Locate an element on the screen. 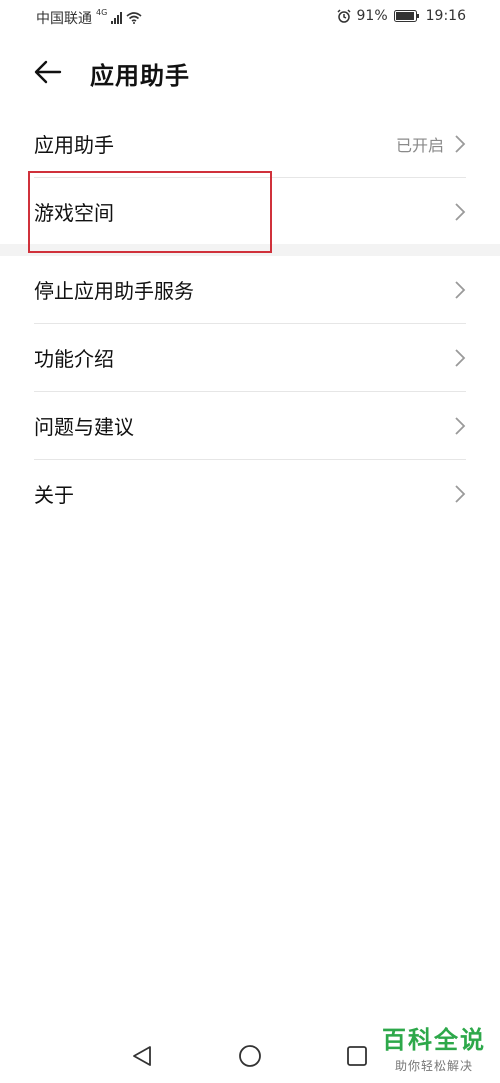  back-button is located at coordinates (48, 72).